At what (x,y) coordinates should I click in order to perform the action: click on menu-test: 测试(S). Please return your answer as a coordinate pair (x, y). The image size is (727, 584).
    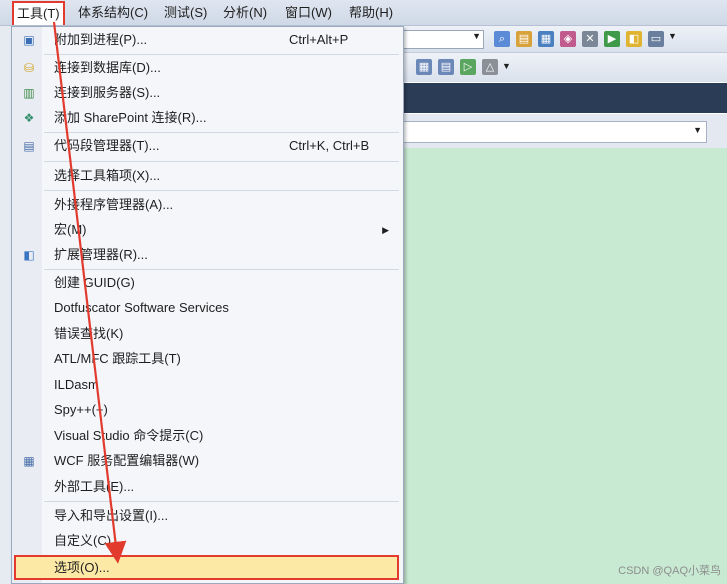
    Looking at the image, I should click on (185, 12).